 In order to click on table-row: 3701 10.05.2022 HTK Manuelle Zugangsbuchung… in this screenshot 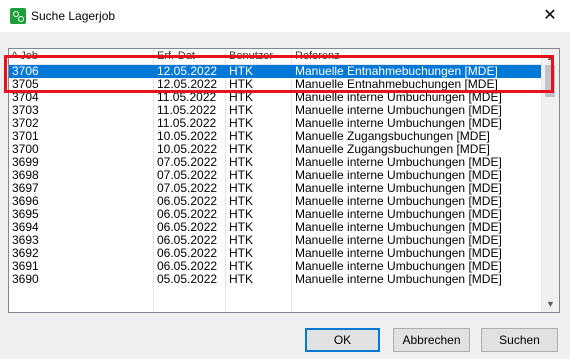, I will do `click(275, 136)`.